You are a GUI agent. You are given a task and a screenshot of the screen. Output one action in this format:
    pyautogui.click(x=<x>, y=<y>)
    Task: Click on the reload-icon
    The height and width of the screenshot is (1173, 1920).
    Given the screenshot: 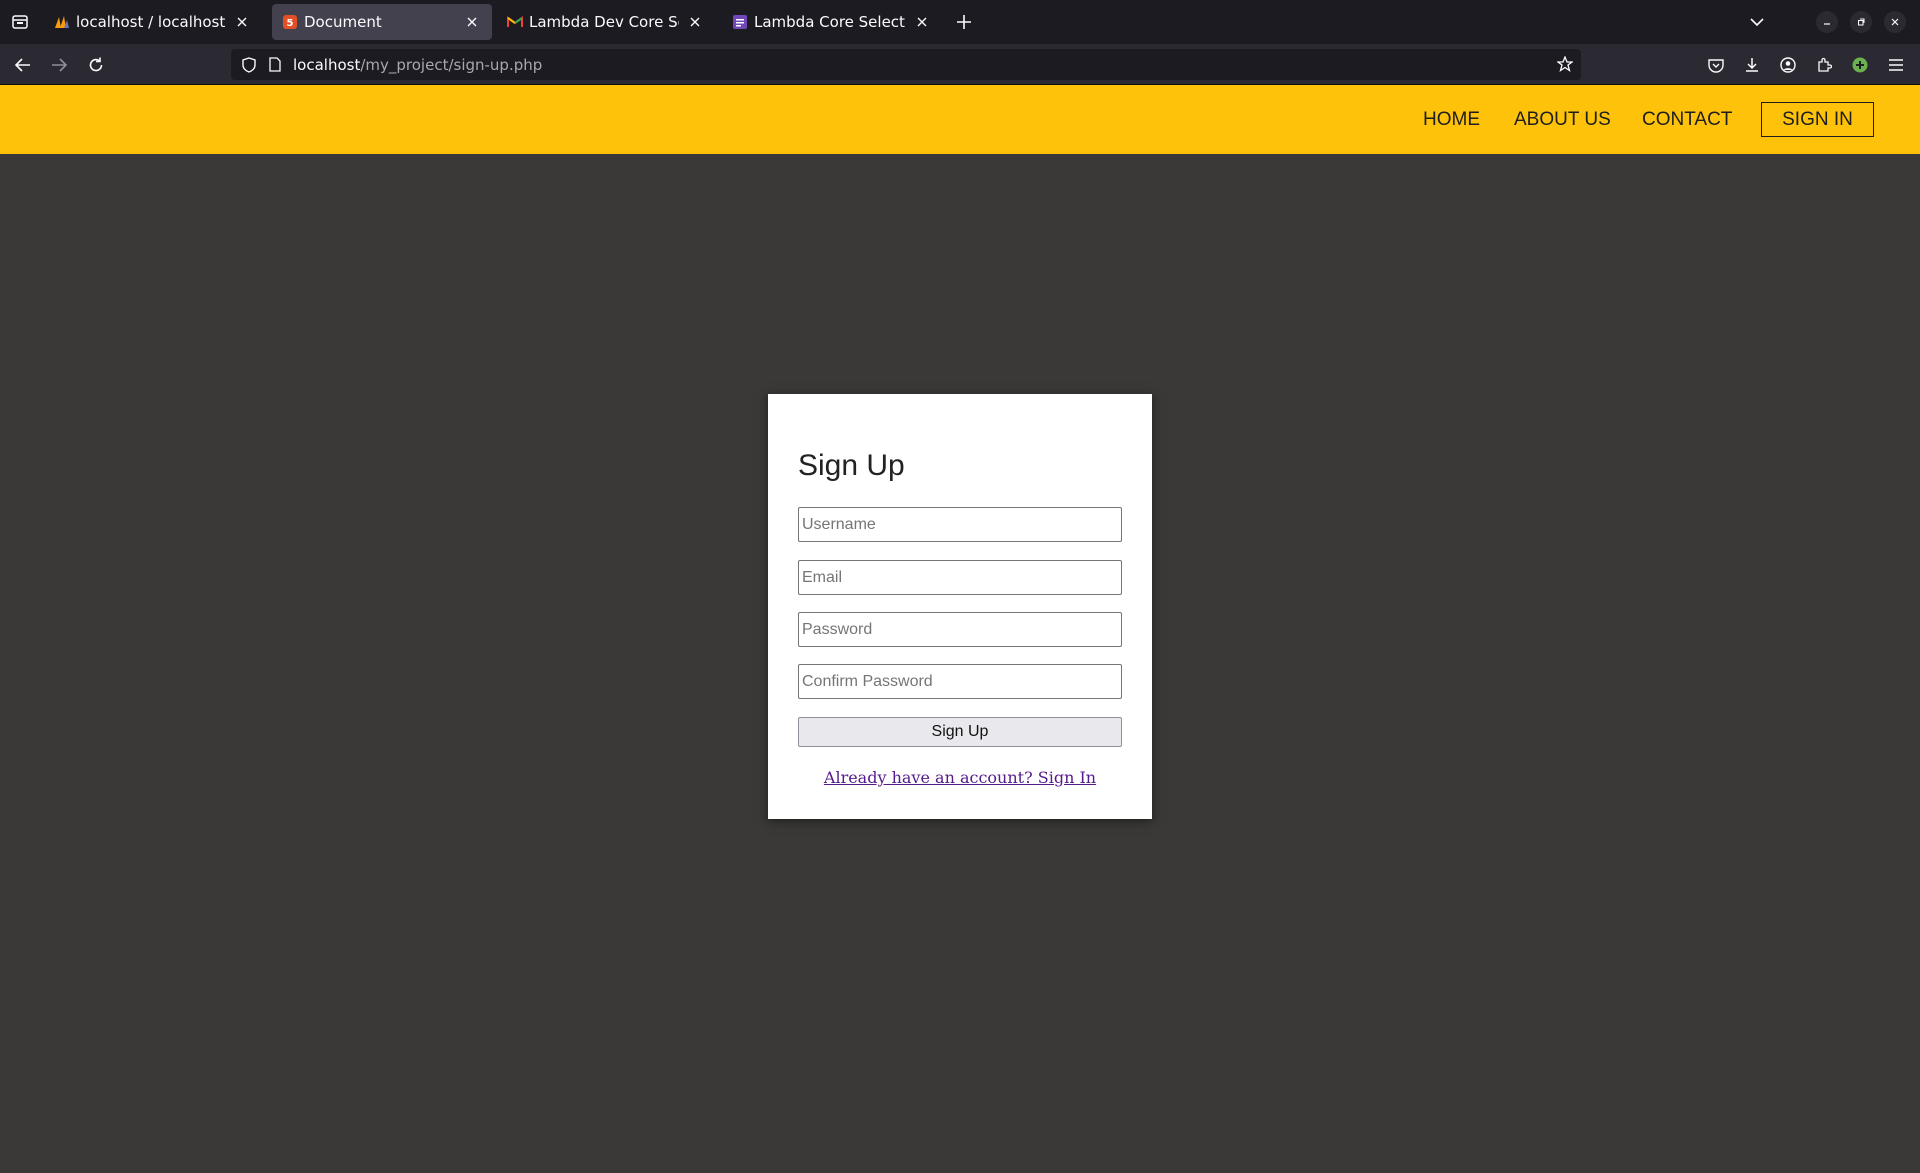 What is the action you would take?
    pyautogui.click(x=96, y=65)
    